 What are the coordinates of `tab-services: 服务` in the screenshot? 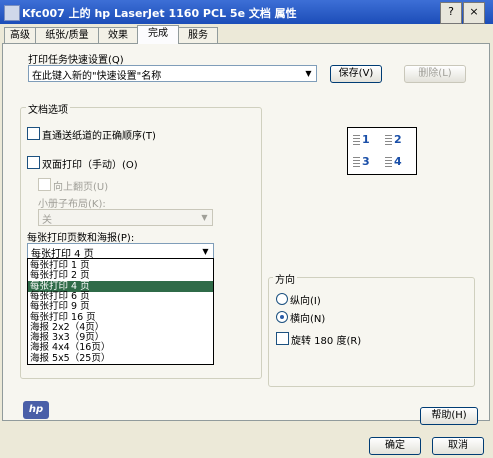 It's located at (198, 35).